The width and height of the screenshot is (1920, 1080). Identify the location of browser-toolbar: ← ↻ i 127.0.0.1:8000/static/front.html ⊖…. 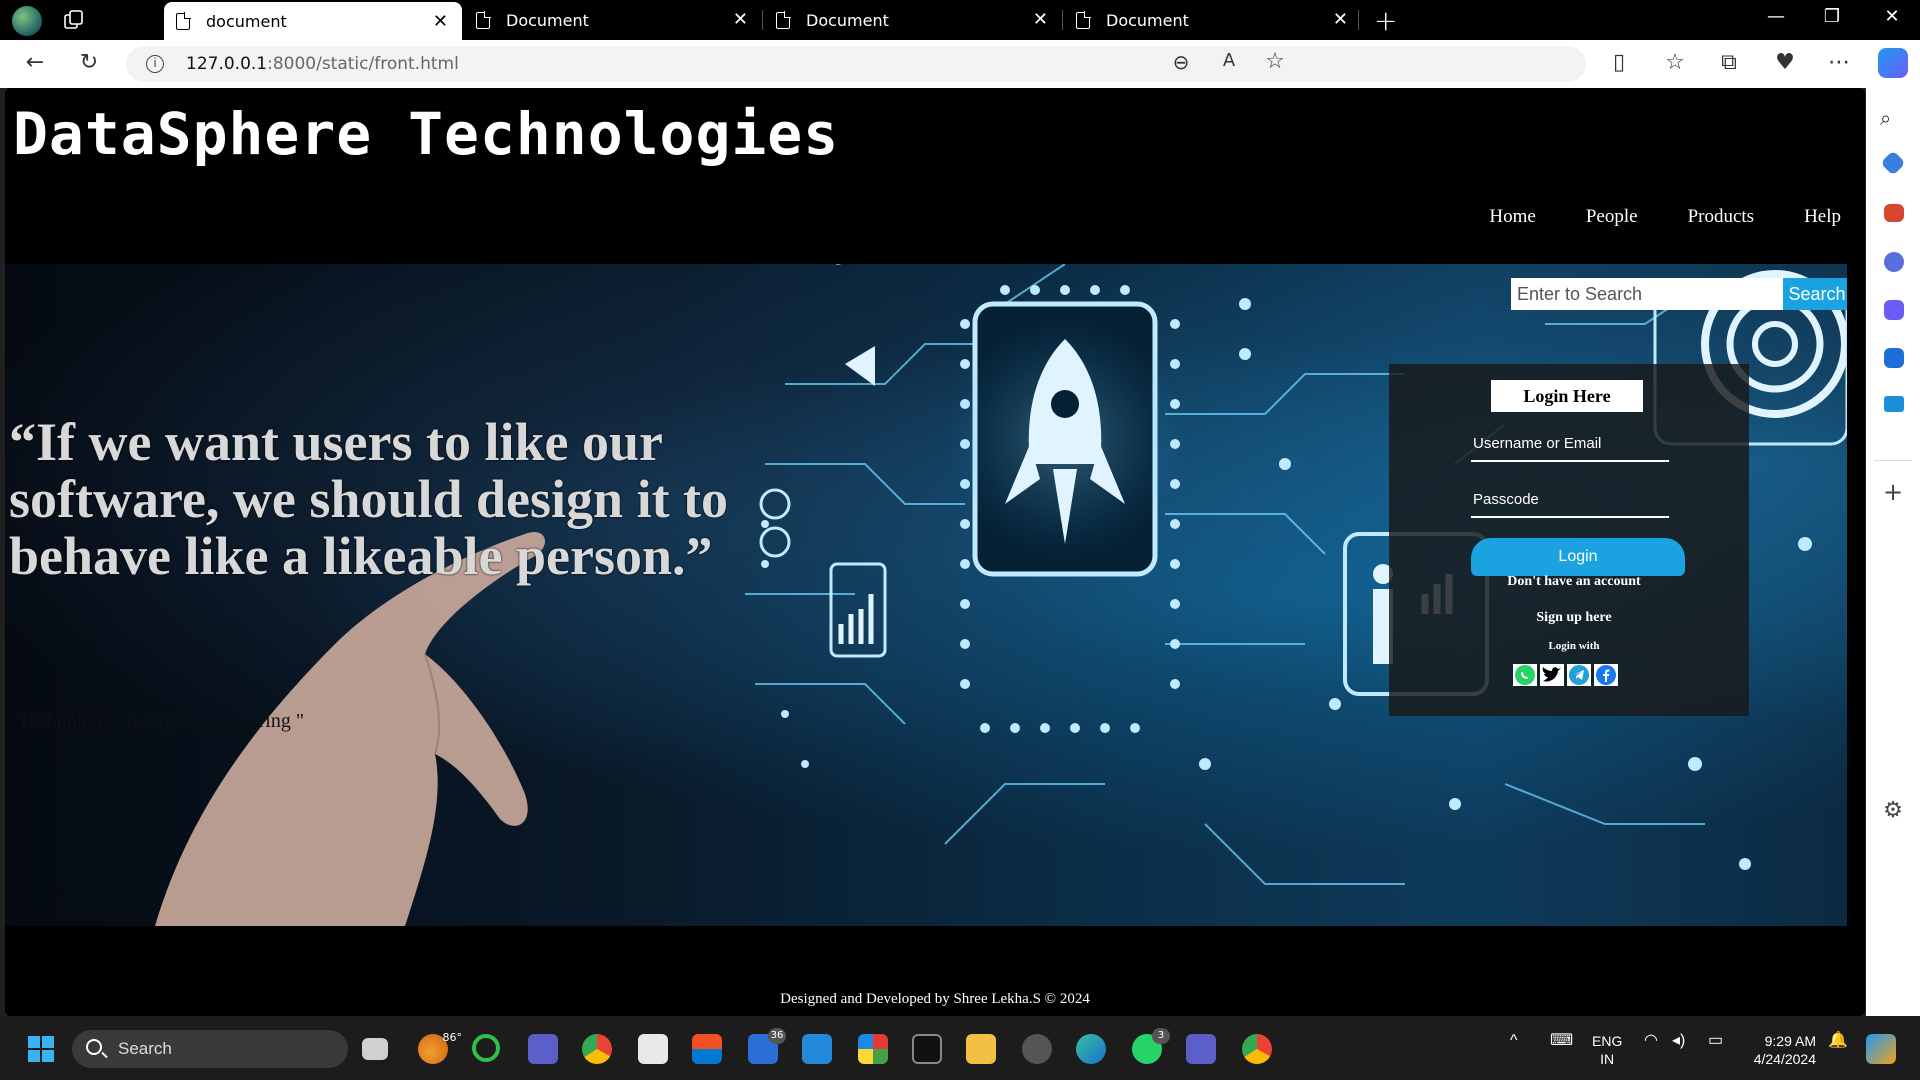
(960, 64).